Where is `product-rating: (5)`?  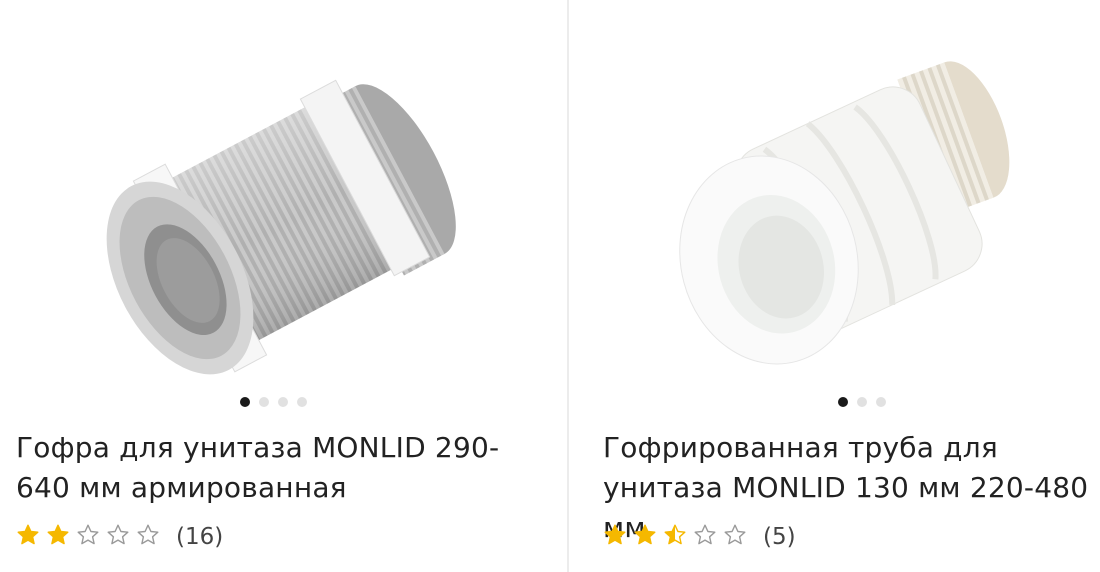
product-rating: (5) is located at coordinates (699, 537).